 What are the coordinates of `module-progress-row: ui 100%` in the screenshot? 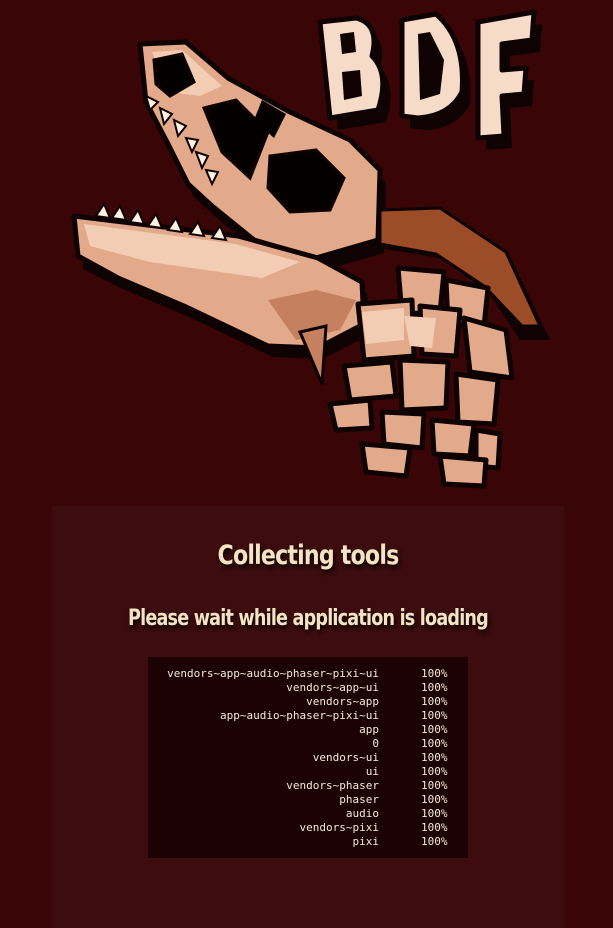 It's located at (308, 772).